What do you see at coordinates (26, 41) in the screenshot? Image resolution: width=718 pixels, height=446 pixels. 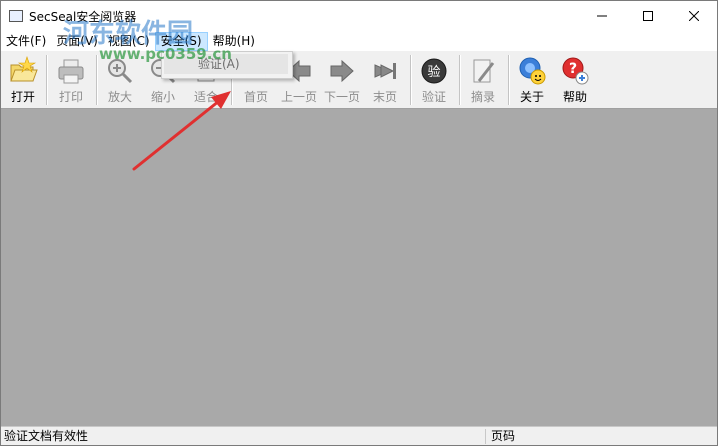 I see `menu-file: 文件(F)` at bounding box center [26, 41].